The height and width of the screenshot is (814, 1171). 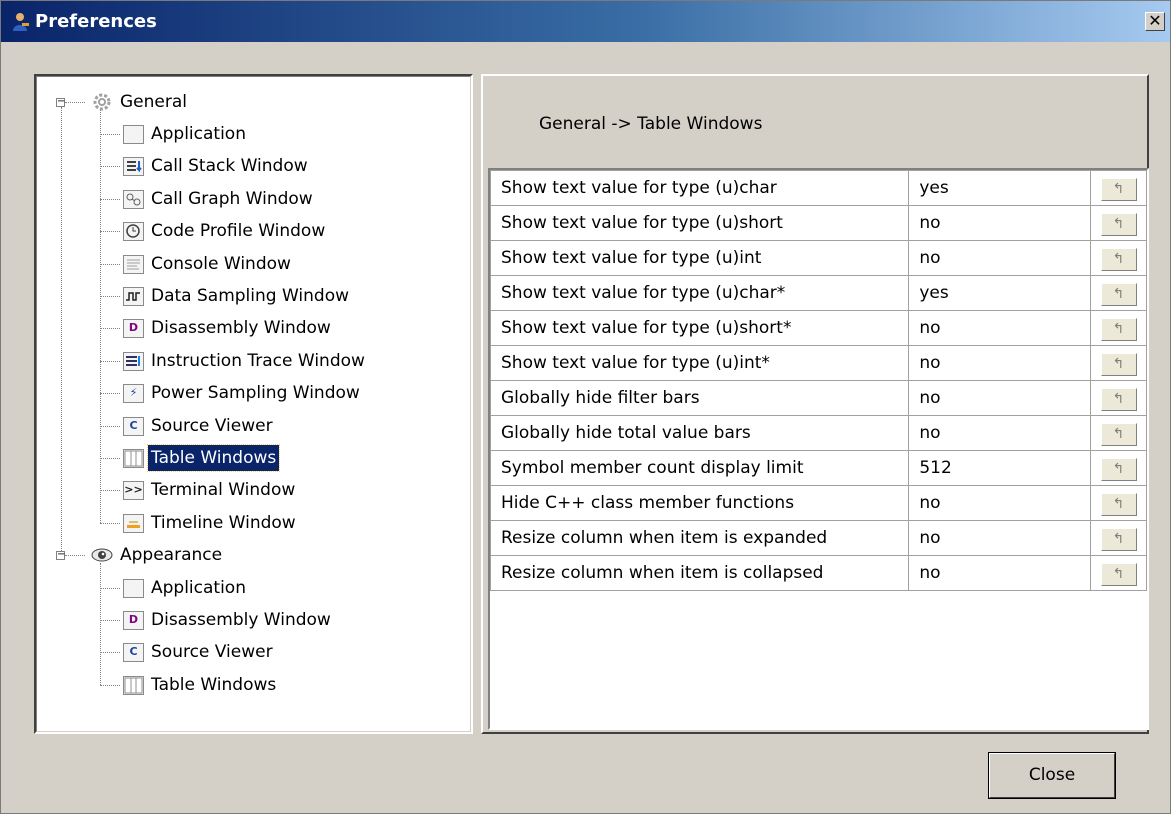 I want to click on settings-row: Globally hide total value bars no ↰, so click(x=818, y=433).